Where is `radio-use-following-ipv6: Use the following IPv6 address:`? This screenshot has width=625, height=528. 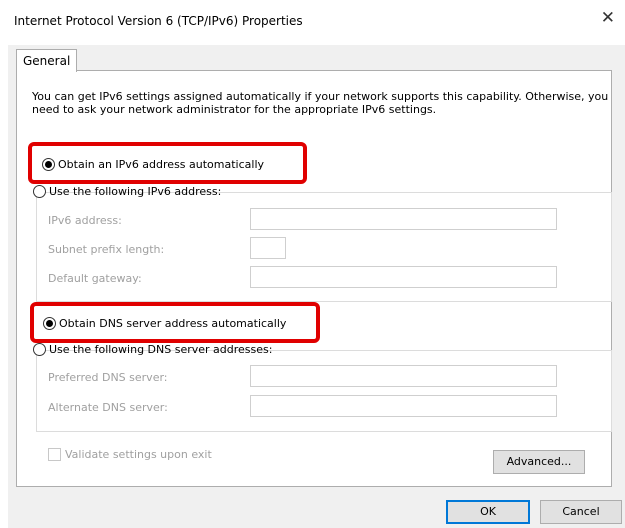
radio-use-following-ipv6: Use the following IPv6 address: is located at coordinates (127, 191).